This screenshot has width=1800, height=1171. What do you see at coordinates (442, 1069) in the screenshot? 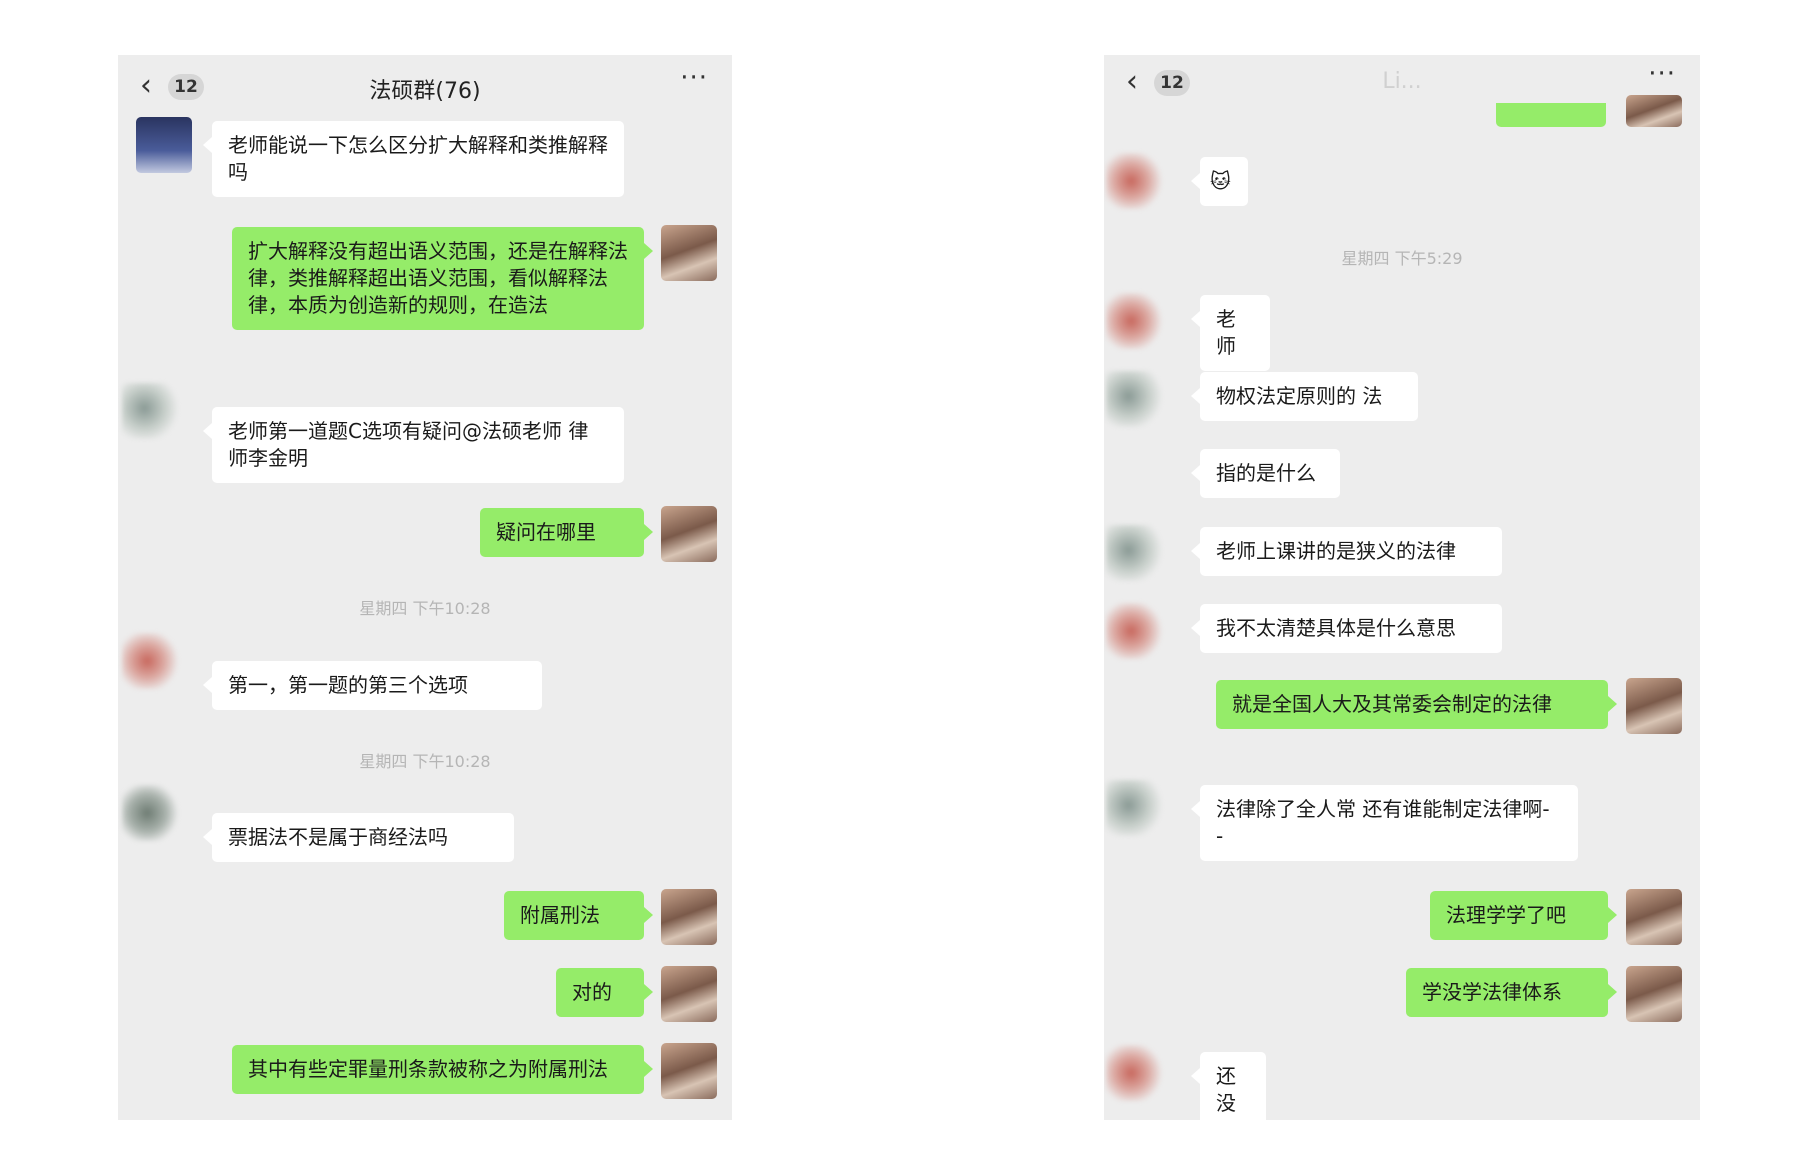
I see `message-bubble-sent: 其中有些定罪量刑条款被称之为附属刑法` at bounding box center [442, 1069].